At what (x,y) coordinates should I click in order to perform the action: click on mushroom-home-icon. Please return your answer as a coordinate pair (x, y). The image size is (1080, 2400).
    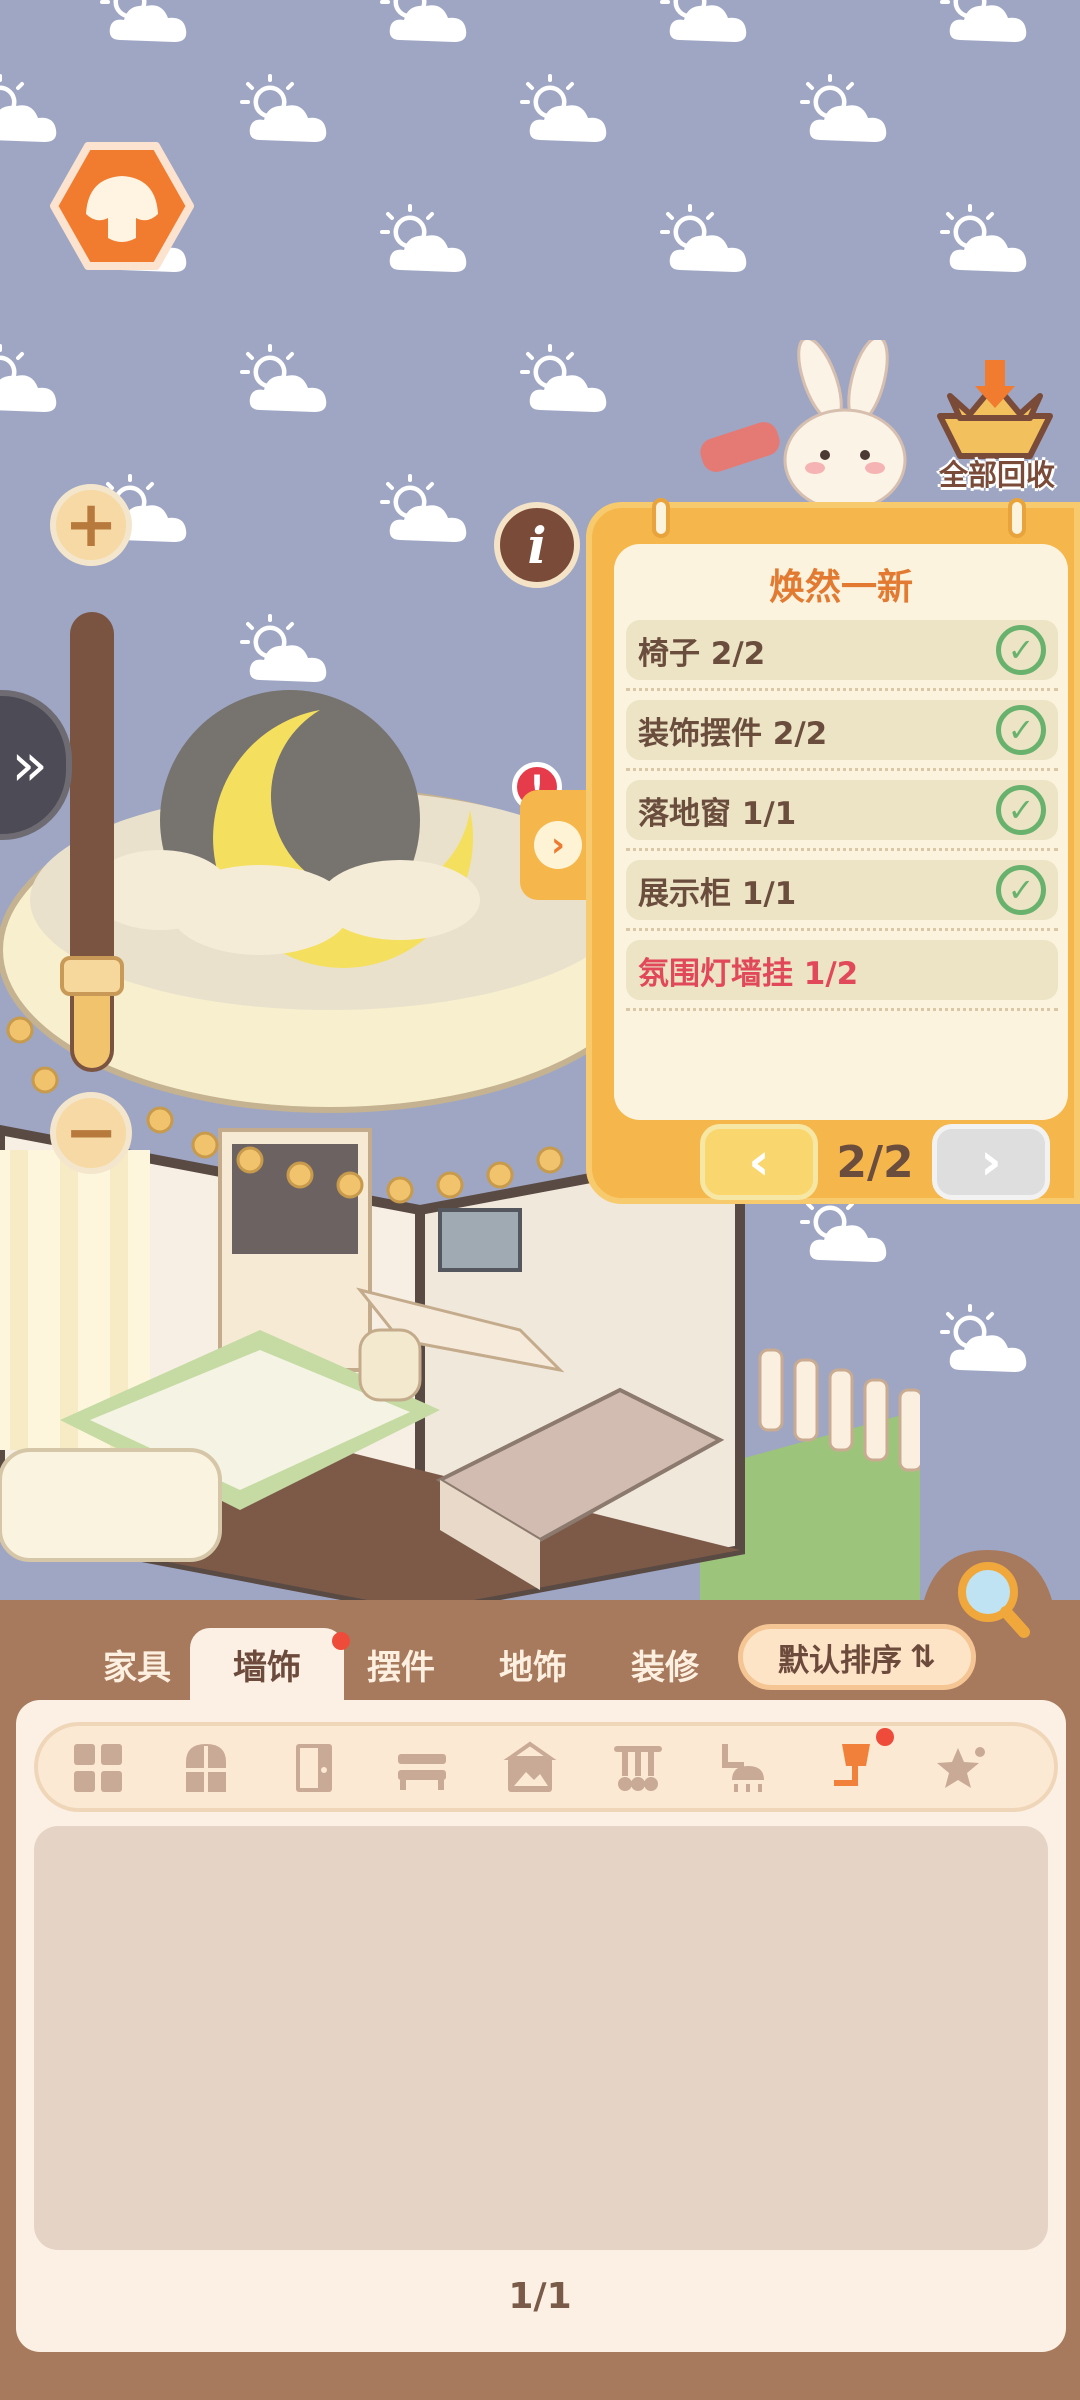
    Looking at the image, I should click on (122, 206).